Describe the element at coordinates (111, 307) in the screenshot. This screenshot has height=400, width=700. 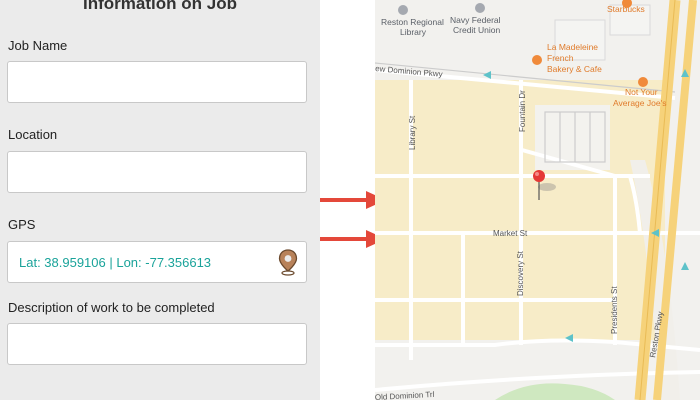
I see `description-label: Description of work to be completed` at that location.